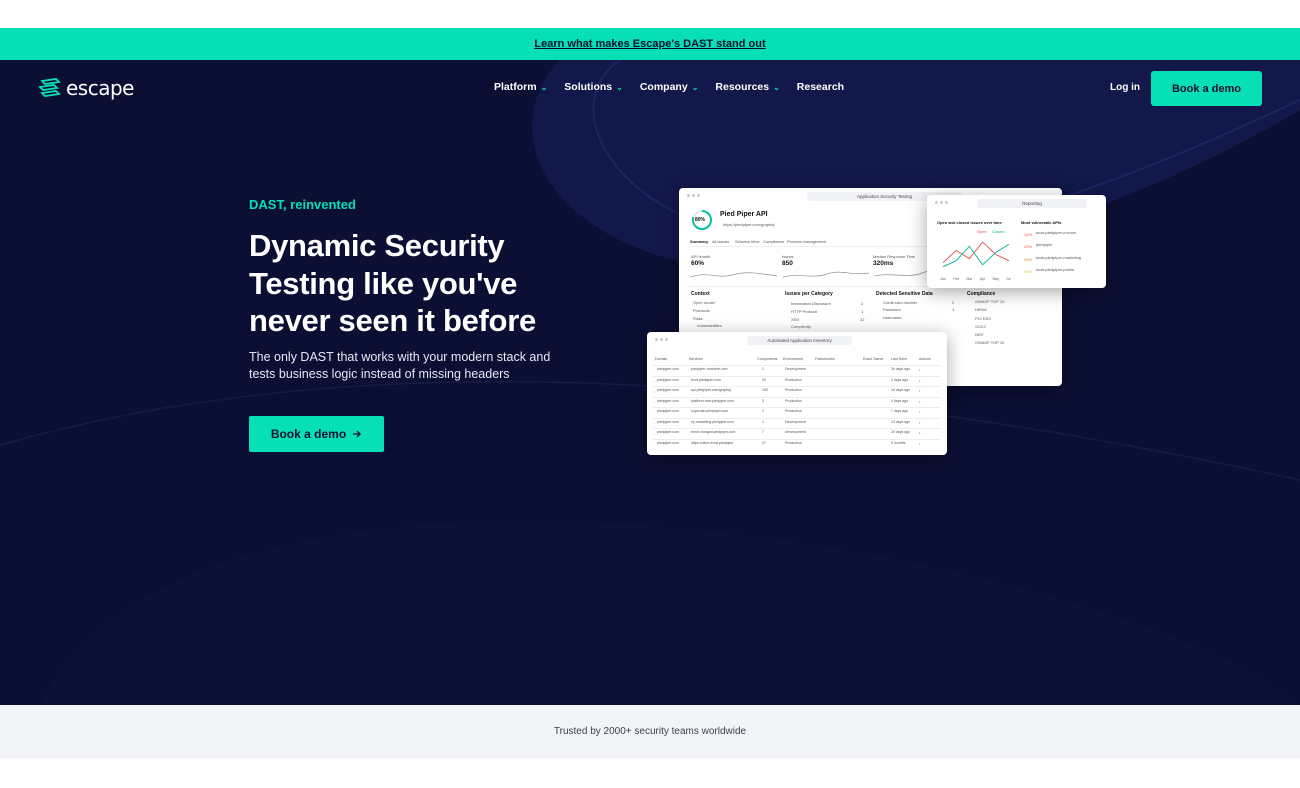 The width and height of the screenshot is (1300, 788). Describe the element at coordinates (701, 310) in the screenshot. I see `context-item: Protocols` at that location.